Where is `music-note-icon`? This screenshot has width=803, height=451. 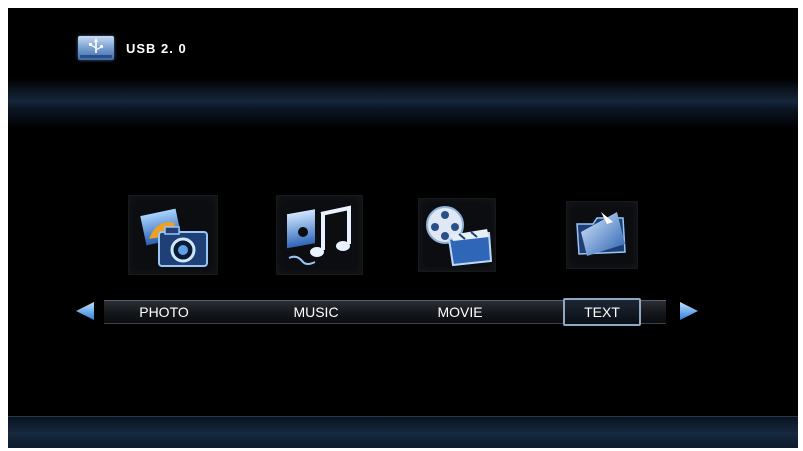 music-note-icon is located at coordinates (319, 235).